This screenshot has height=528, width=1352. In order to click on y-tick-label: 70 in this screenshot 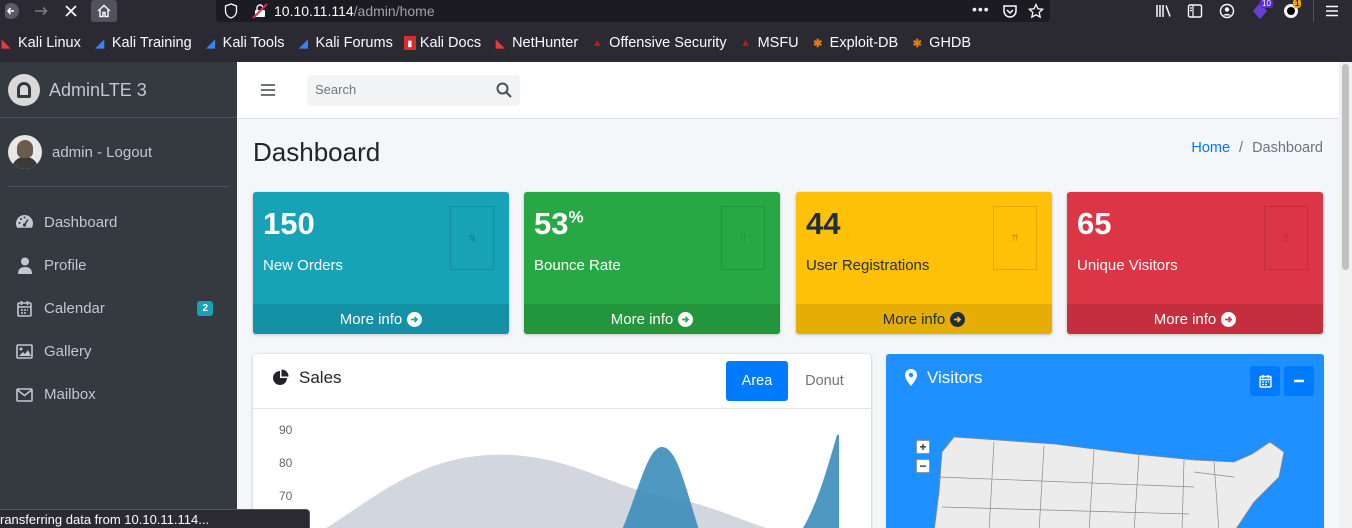, I will do `click(286, 496)`.